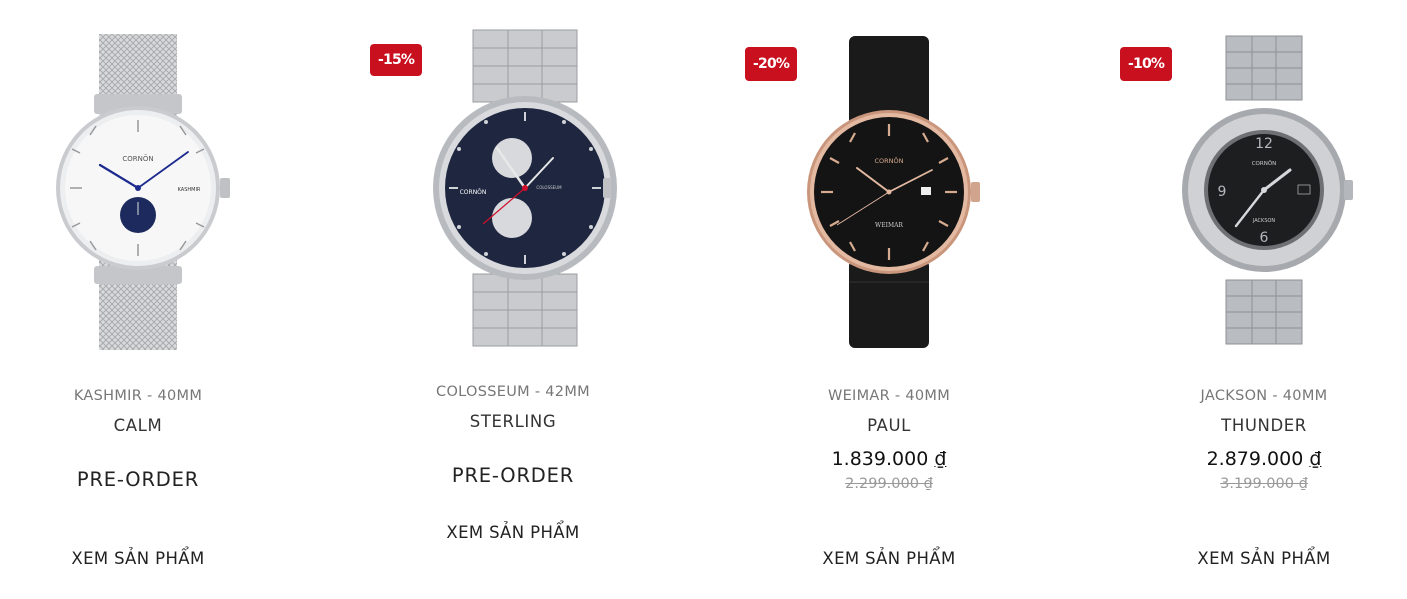 The height and width of the screenshot is (599, 1407). I want to click on product-name: CALM, so click(138, 426).